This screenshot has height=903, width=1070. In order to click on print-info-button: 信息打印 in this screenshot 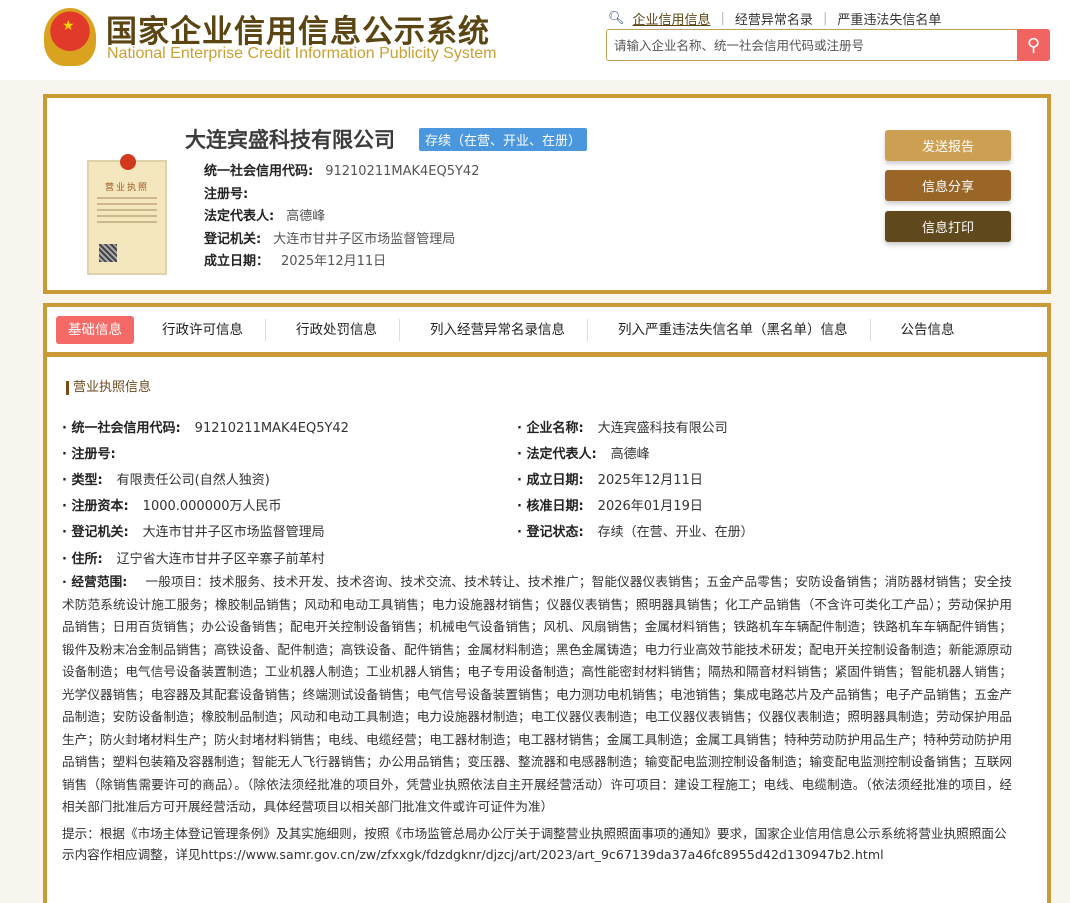, I will do `click(948, 226)`.